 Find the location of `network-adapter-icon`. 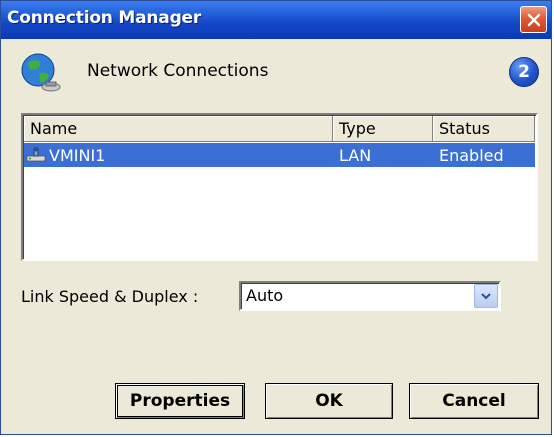

network-adapter-icon is located at coordinates (36, 154).